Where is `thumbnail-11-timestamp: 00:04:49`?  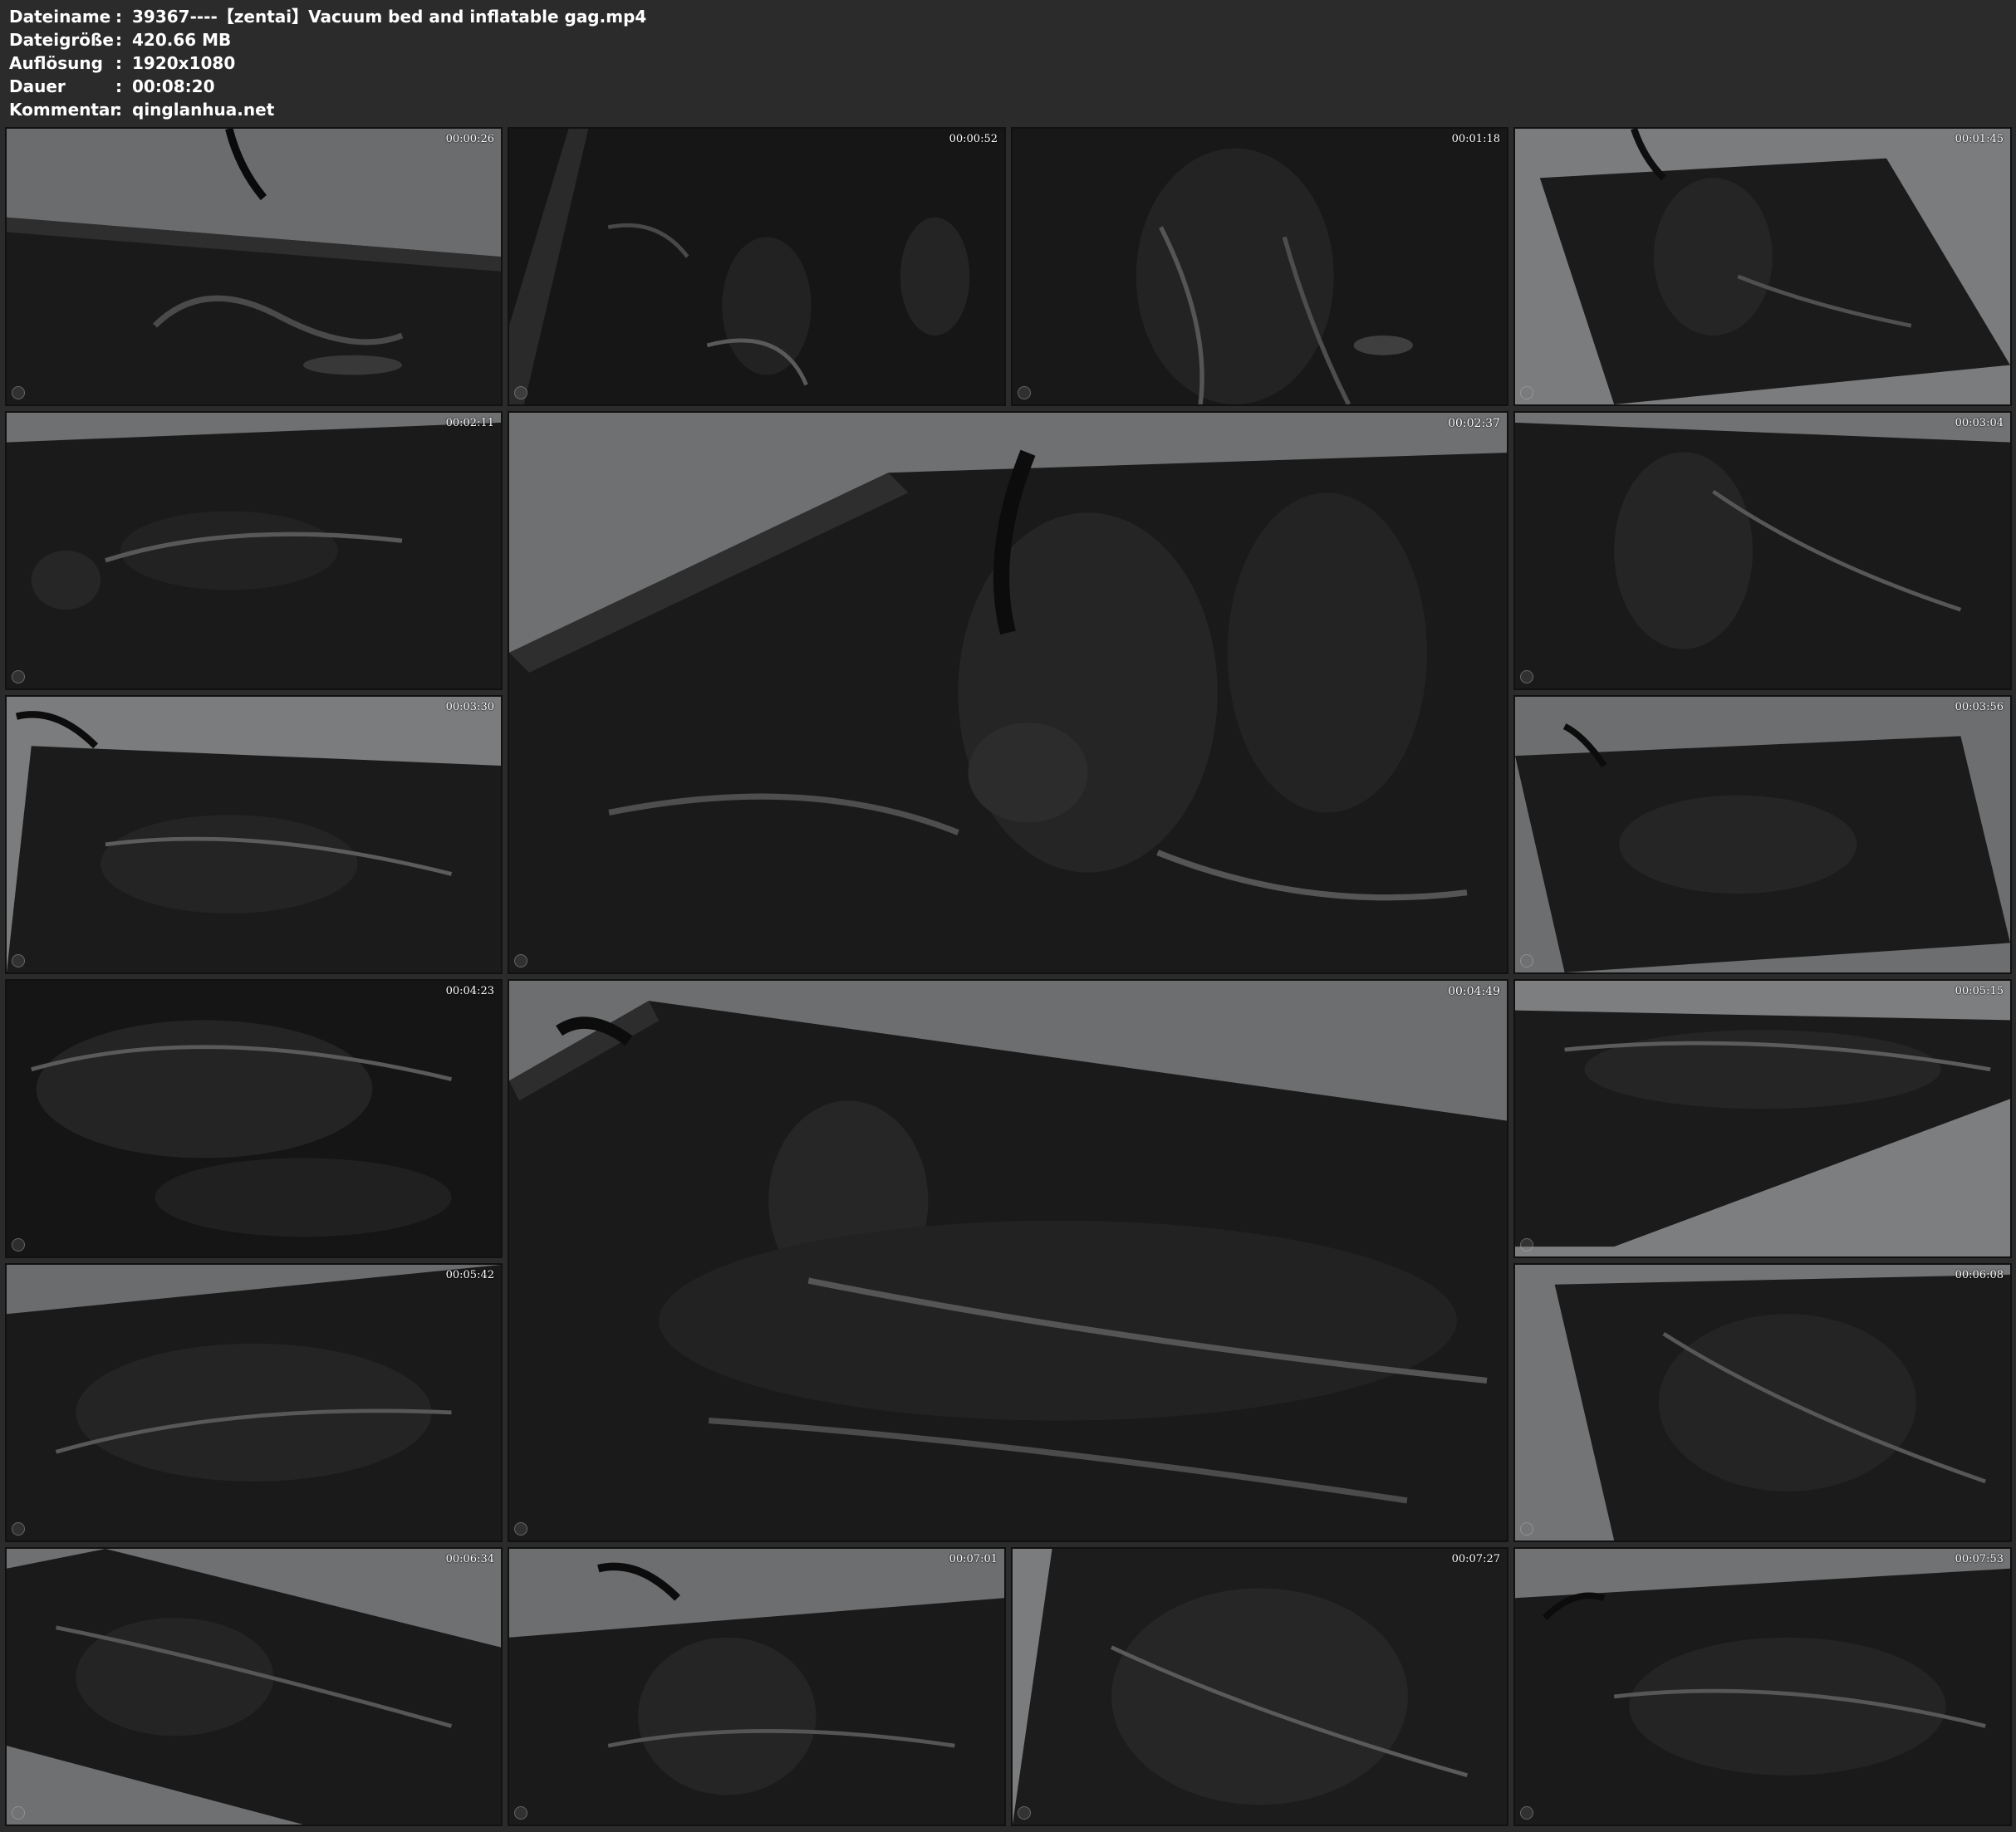 thumbnail-11-timestamp: 00:04:49 is located at coordinates (1474, 991).